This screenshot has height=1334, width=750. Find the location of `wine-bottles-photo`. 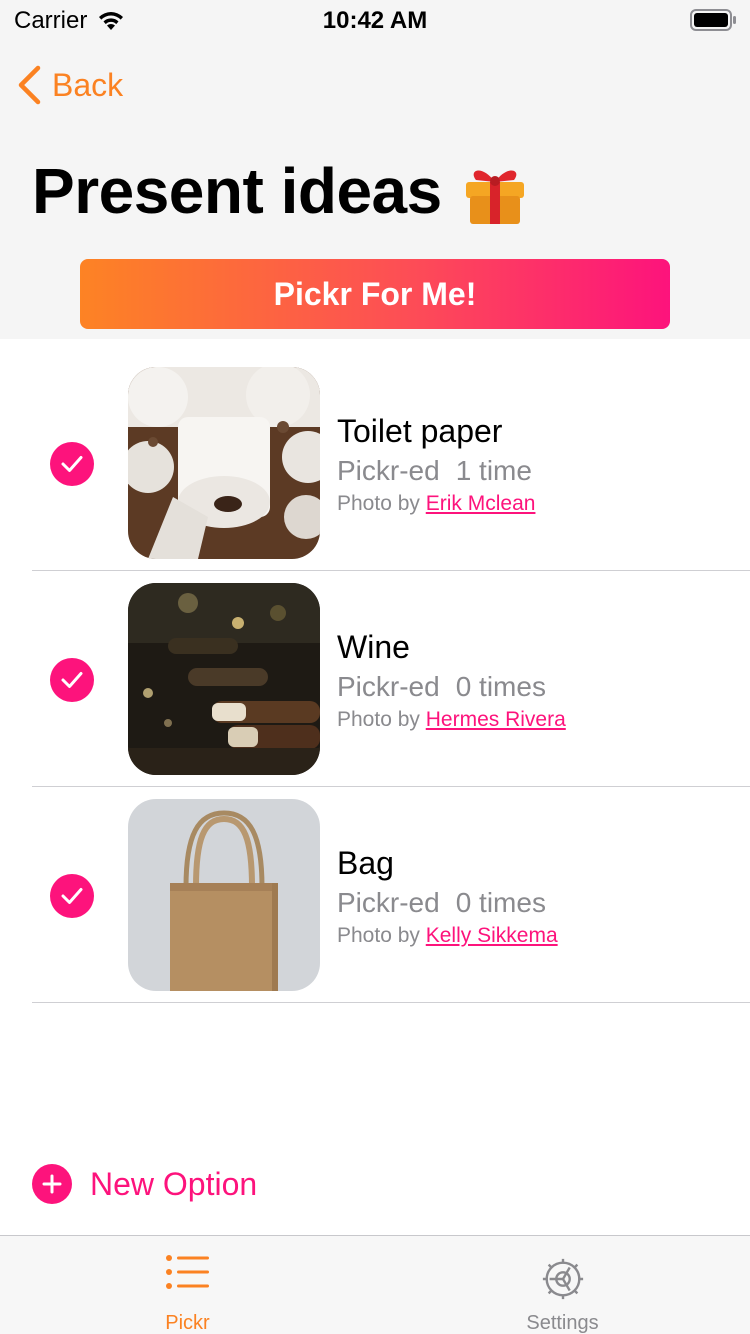

wine-bottles-photo is located at coordinates (224, 679).